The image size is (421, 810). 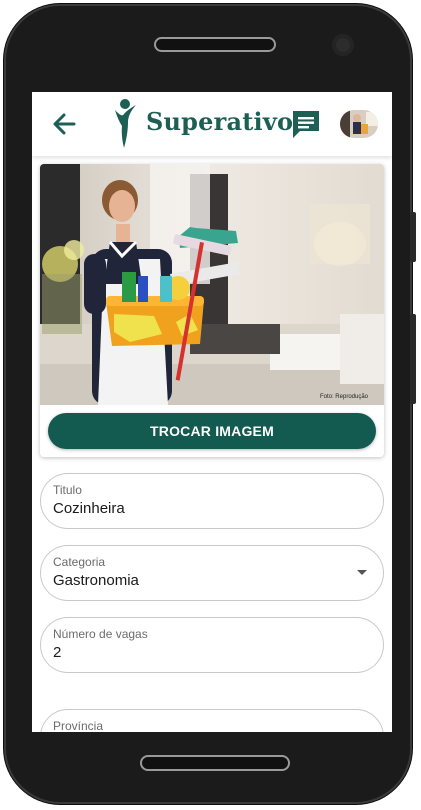 I want to click on categoria-label: Categoria, so click(x=79, y=562).